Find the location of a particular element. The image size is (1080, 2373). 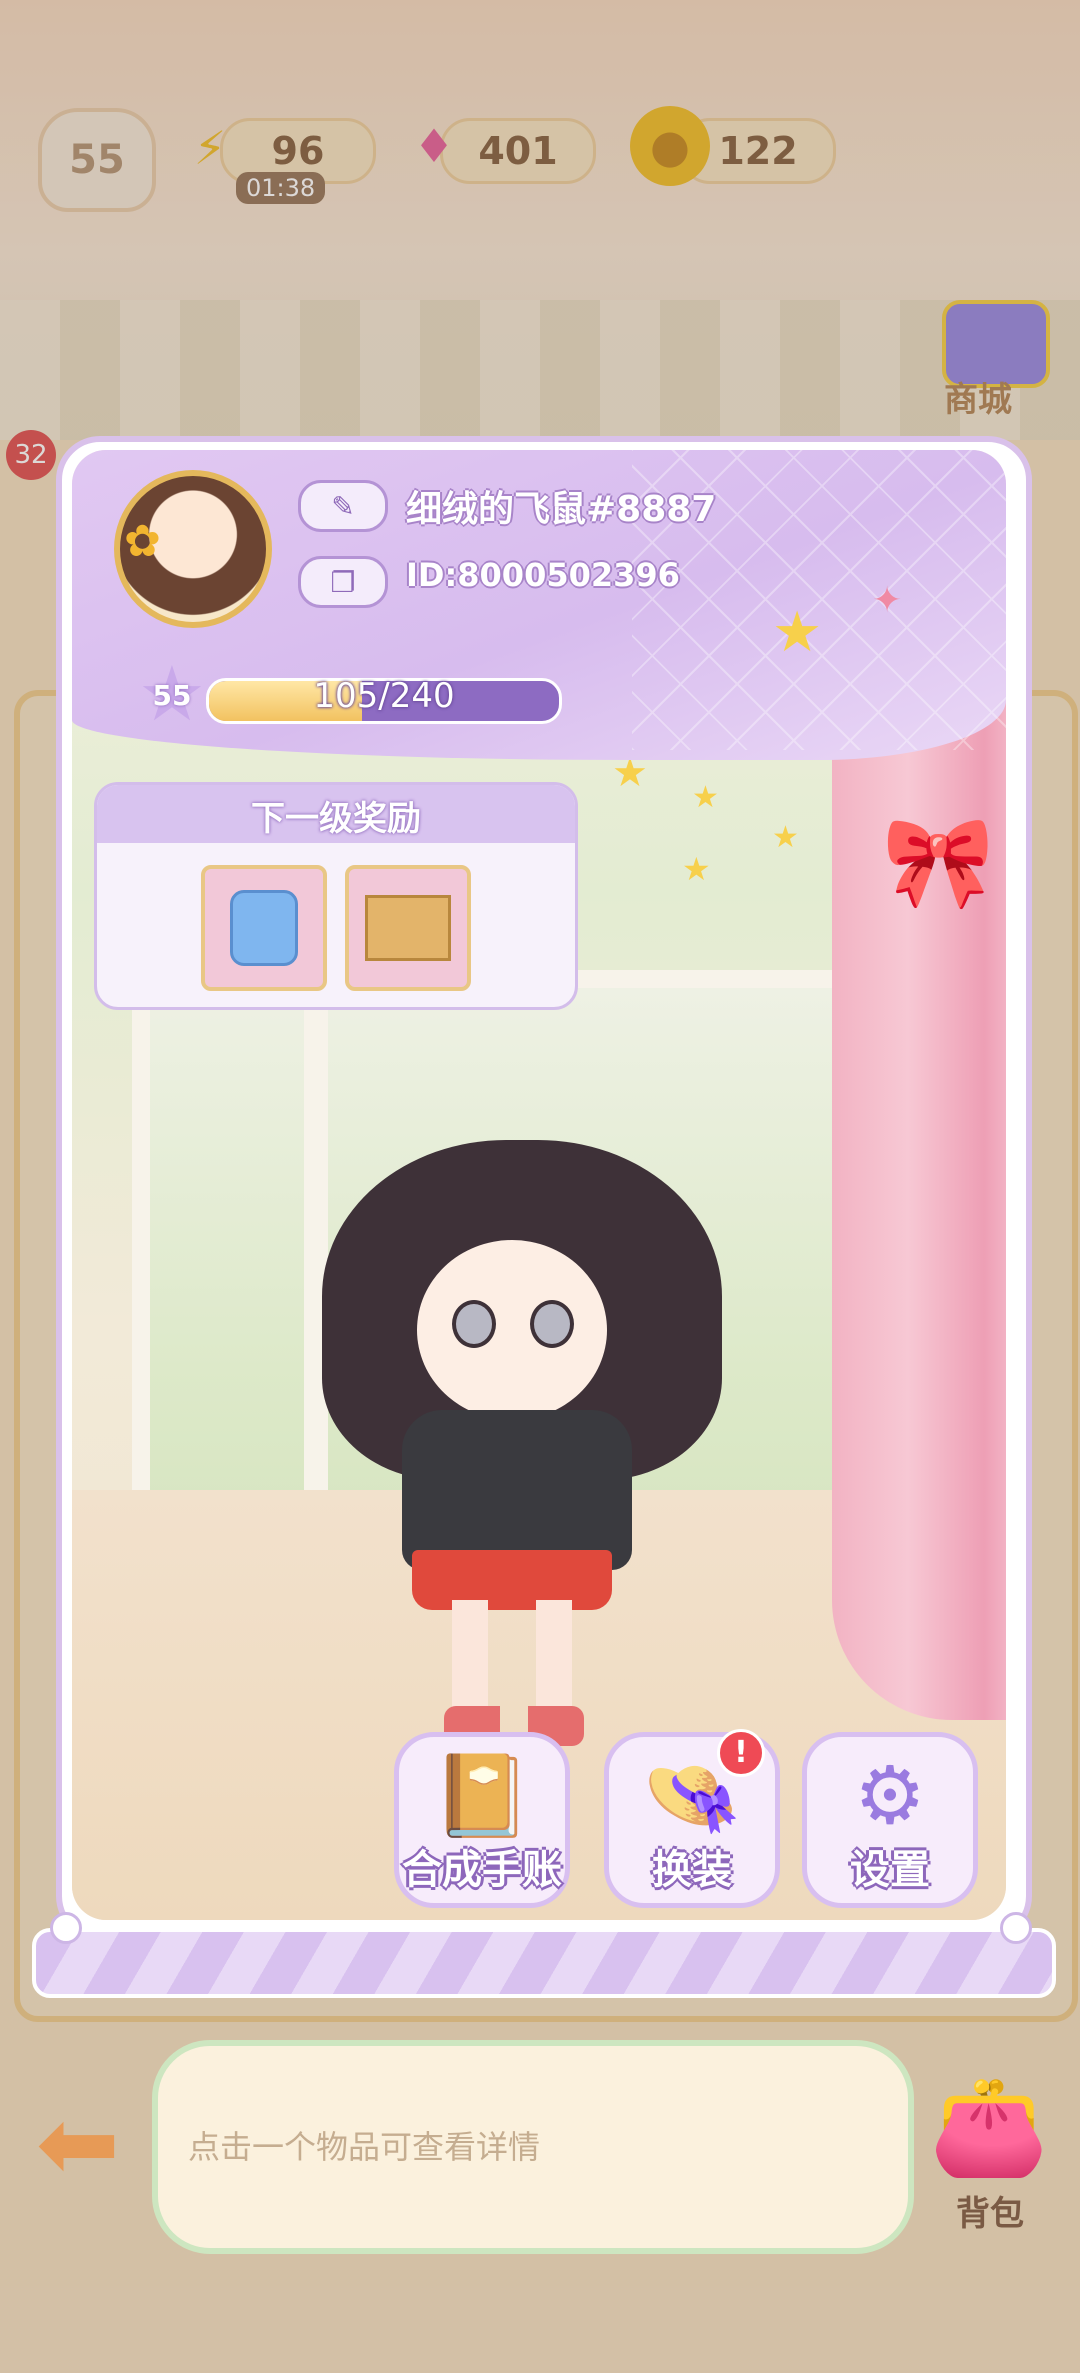

item-info-box: 点击一个物品可查看详情 is located at coordinates (533, 2147).